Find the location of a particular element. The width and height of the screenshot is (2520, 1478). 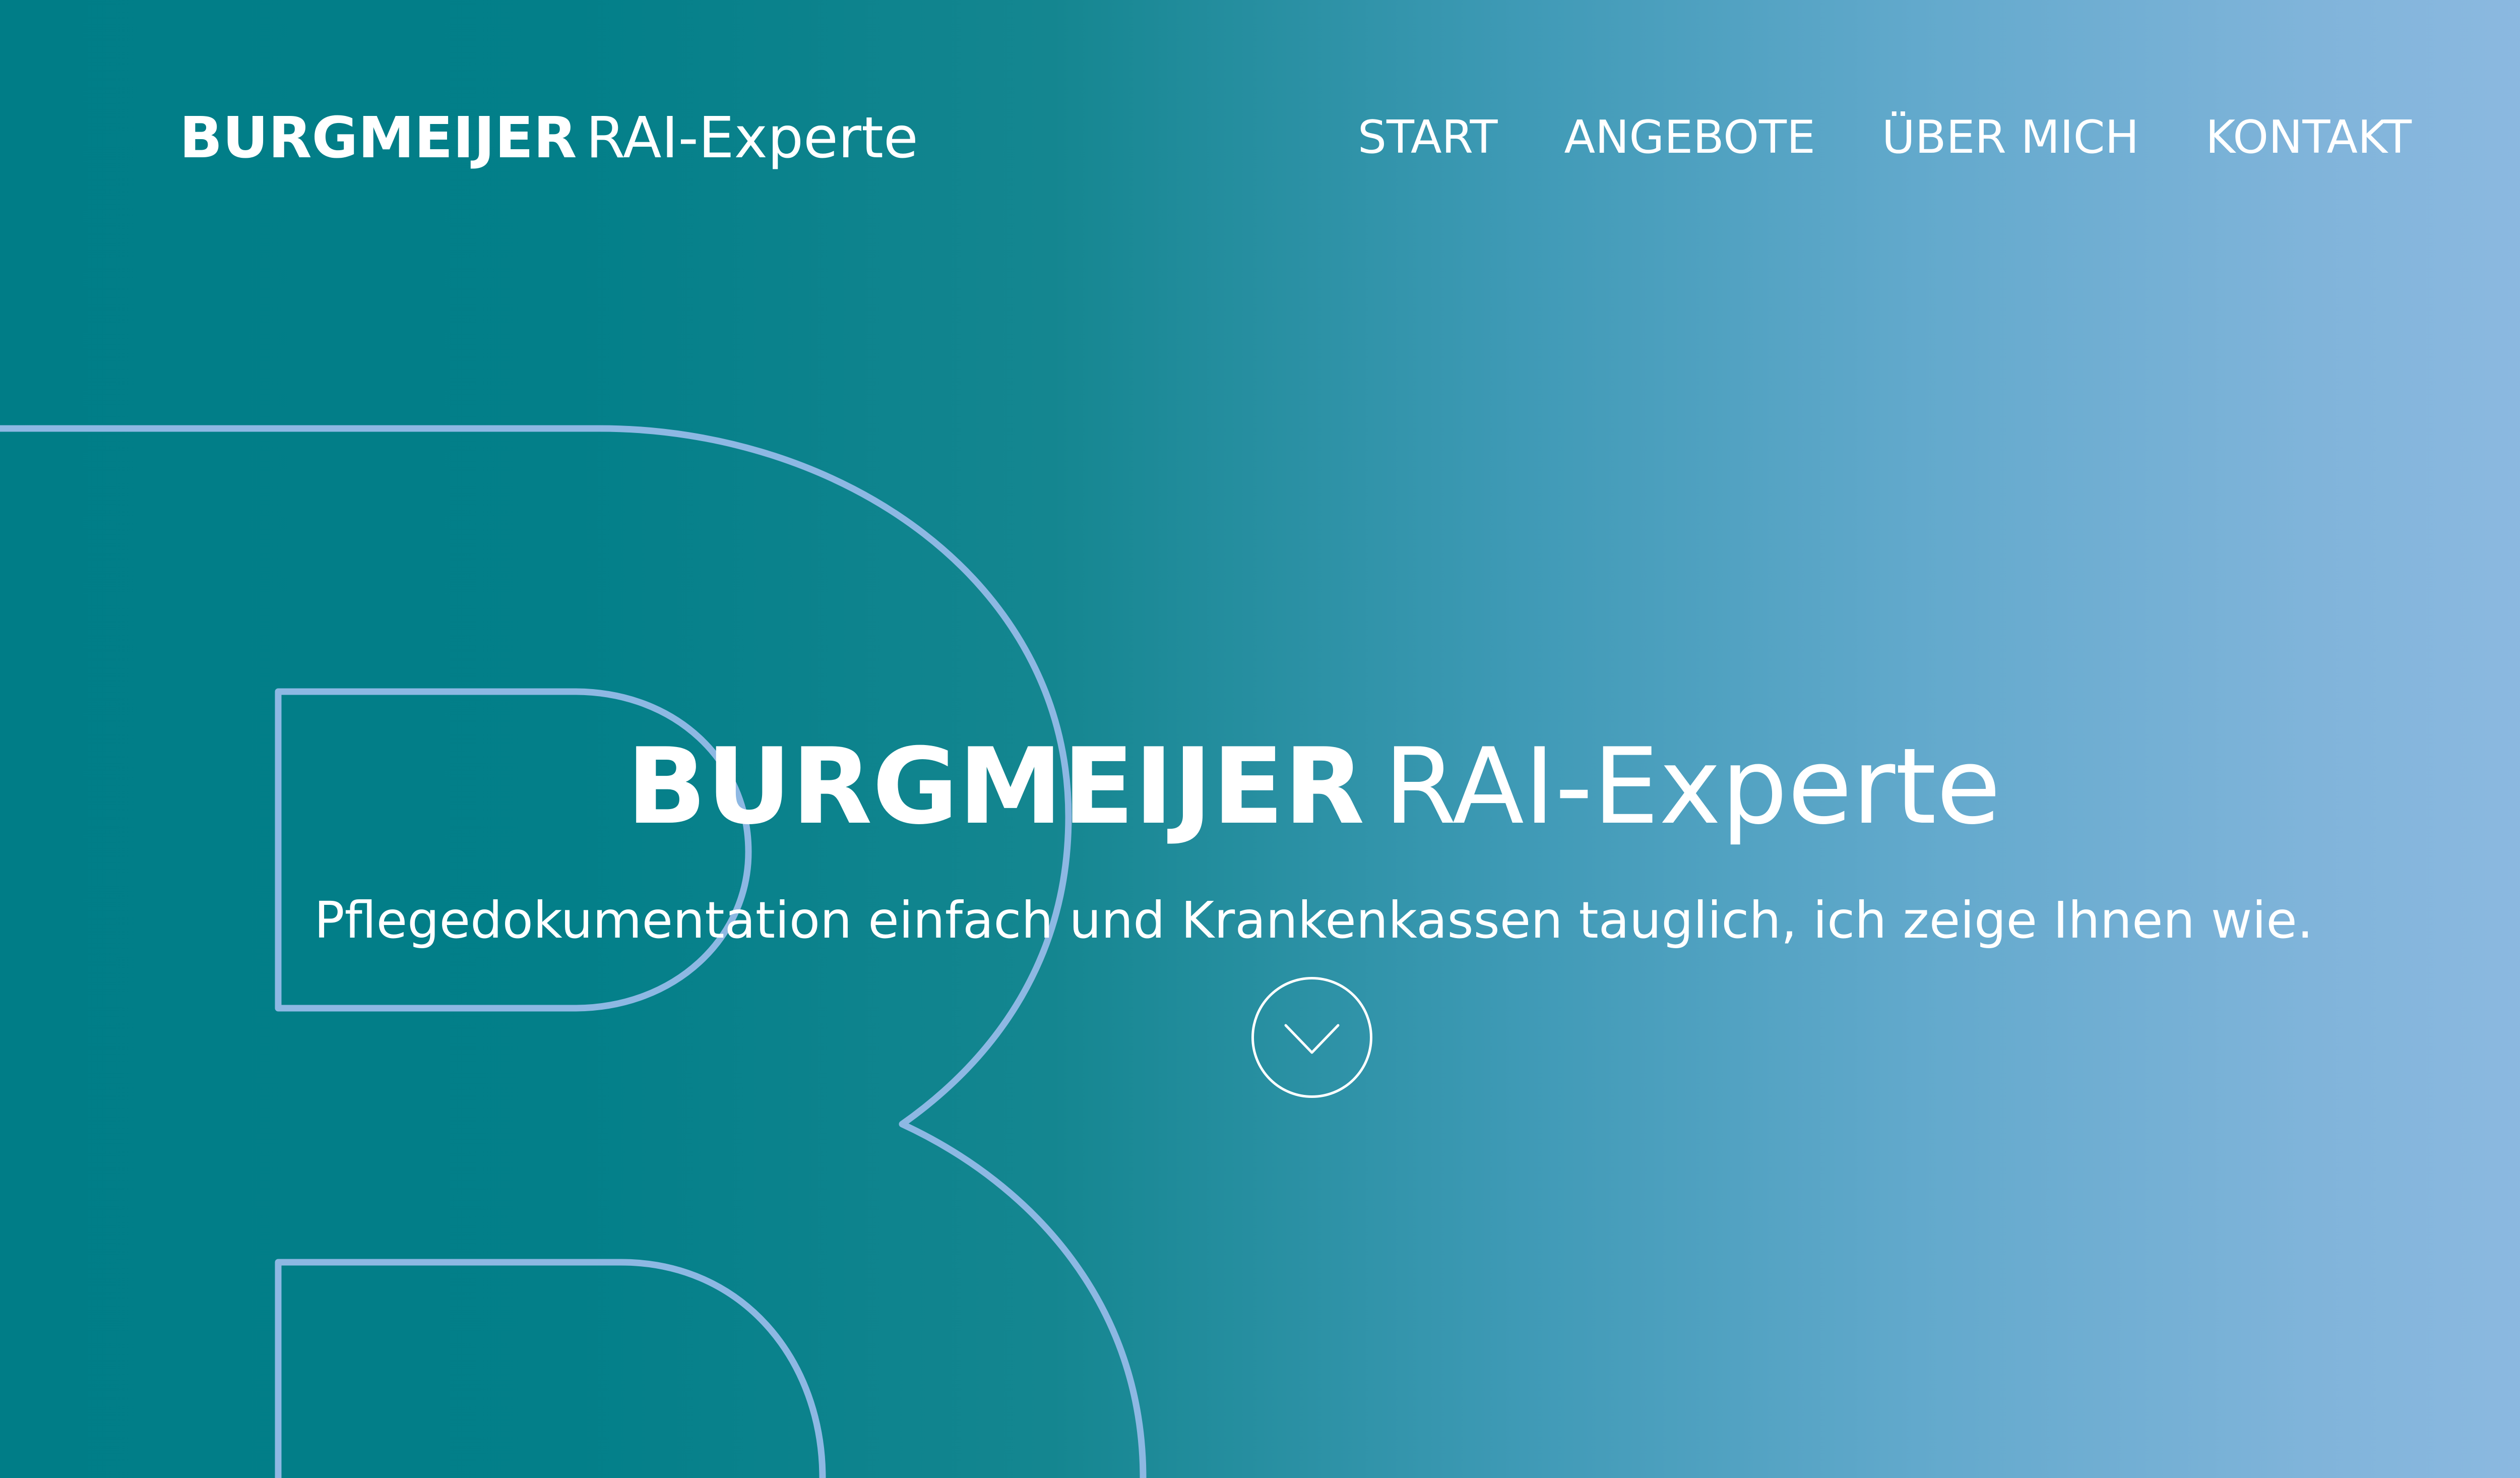

hero-title-strong: BURGMEIJER is located at coordinates (995, 787).